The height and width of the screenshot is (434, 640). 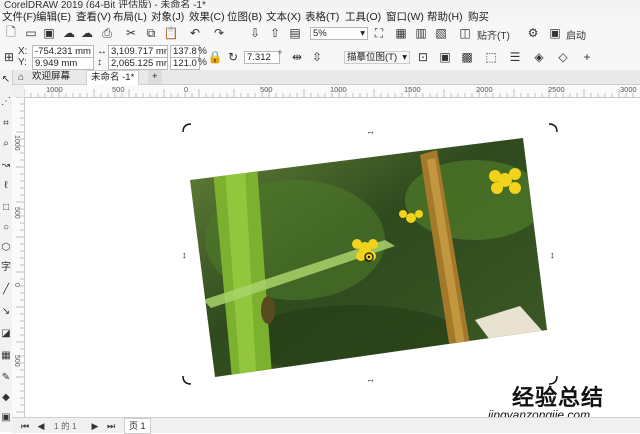 I want to click on object-origin-icon: ⊞, so click(x=9, y=57).